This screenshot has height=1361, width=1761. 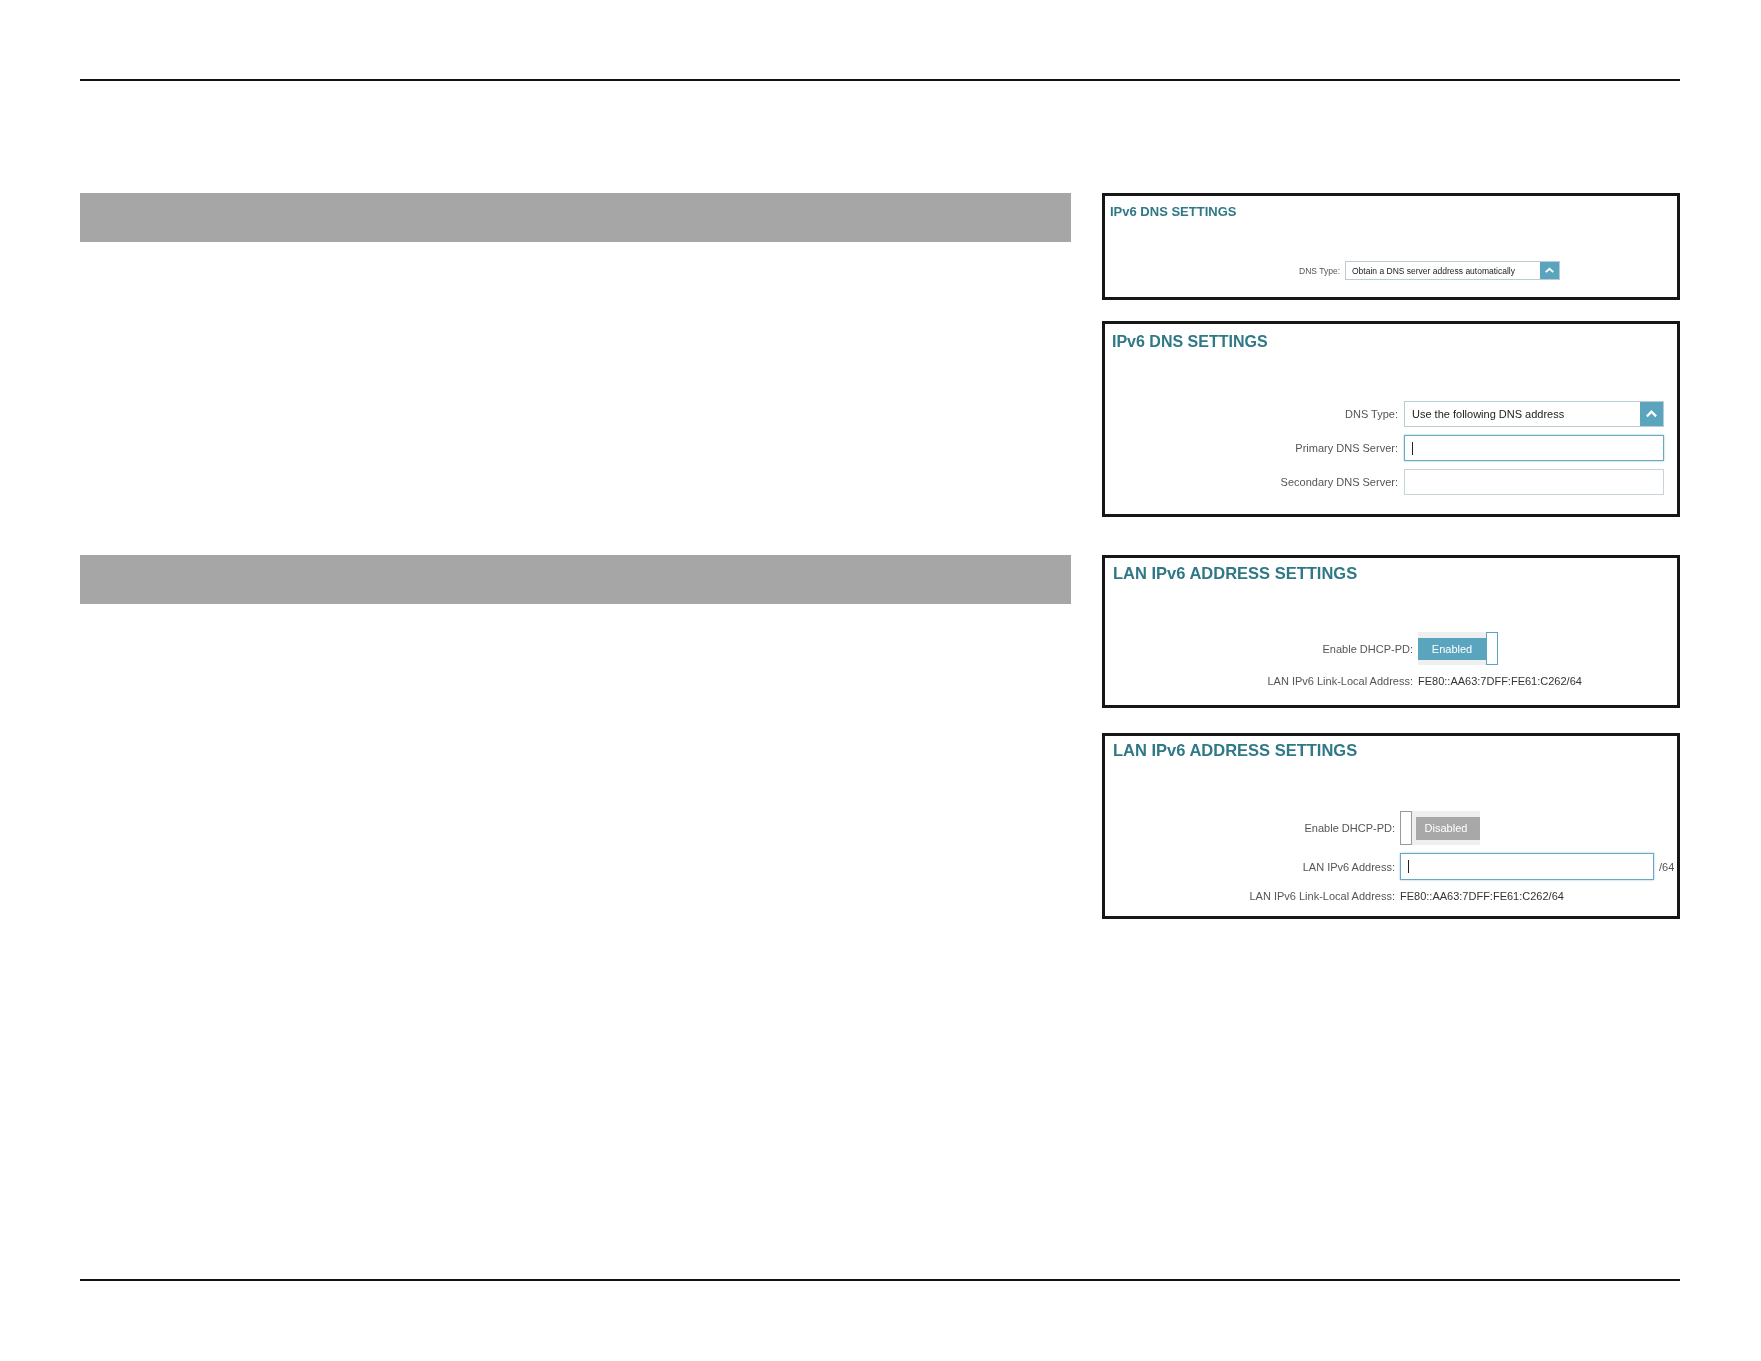 What do you see at coordinates (1534, 414) in the screenshot?
I see `dropdown-field: Use the following DNS address` at bounding box center [1534, 414].